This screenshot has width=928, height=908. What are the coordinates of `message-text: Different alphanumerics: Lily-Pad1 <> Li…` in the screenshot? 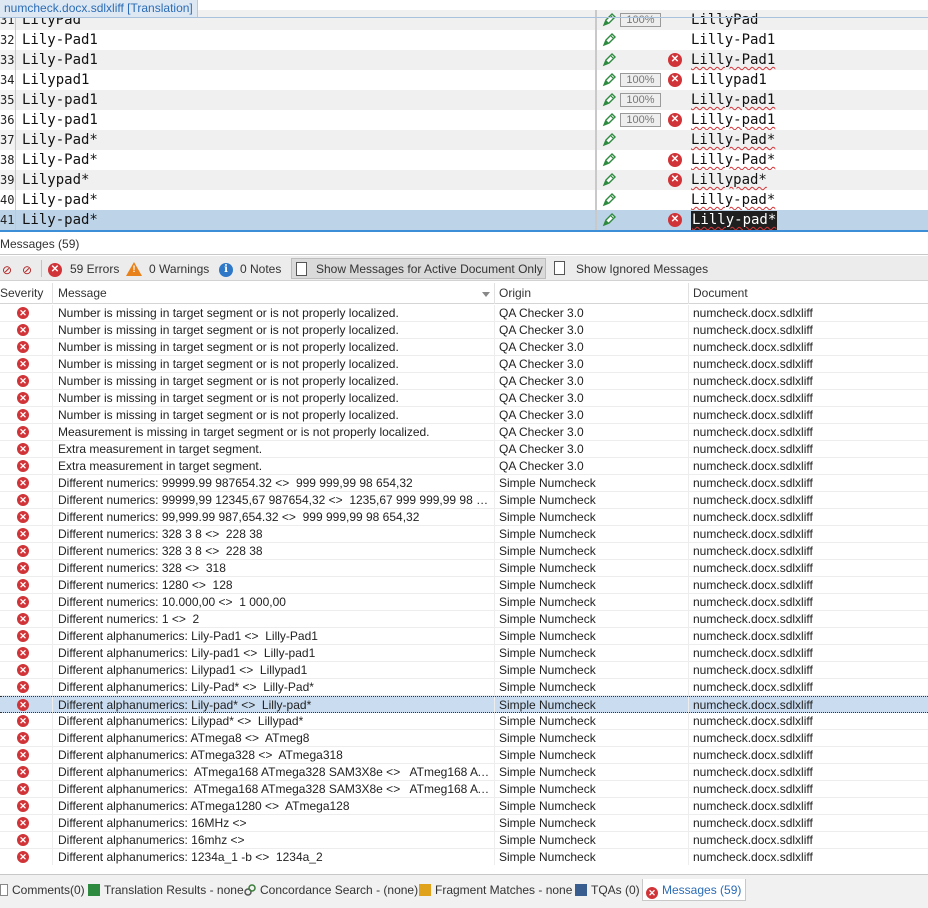 It's located at (188, 636).